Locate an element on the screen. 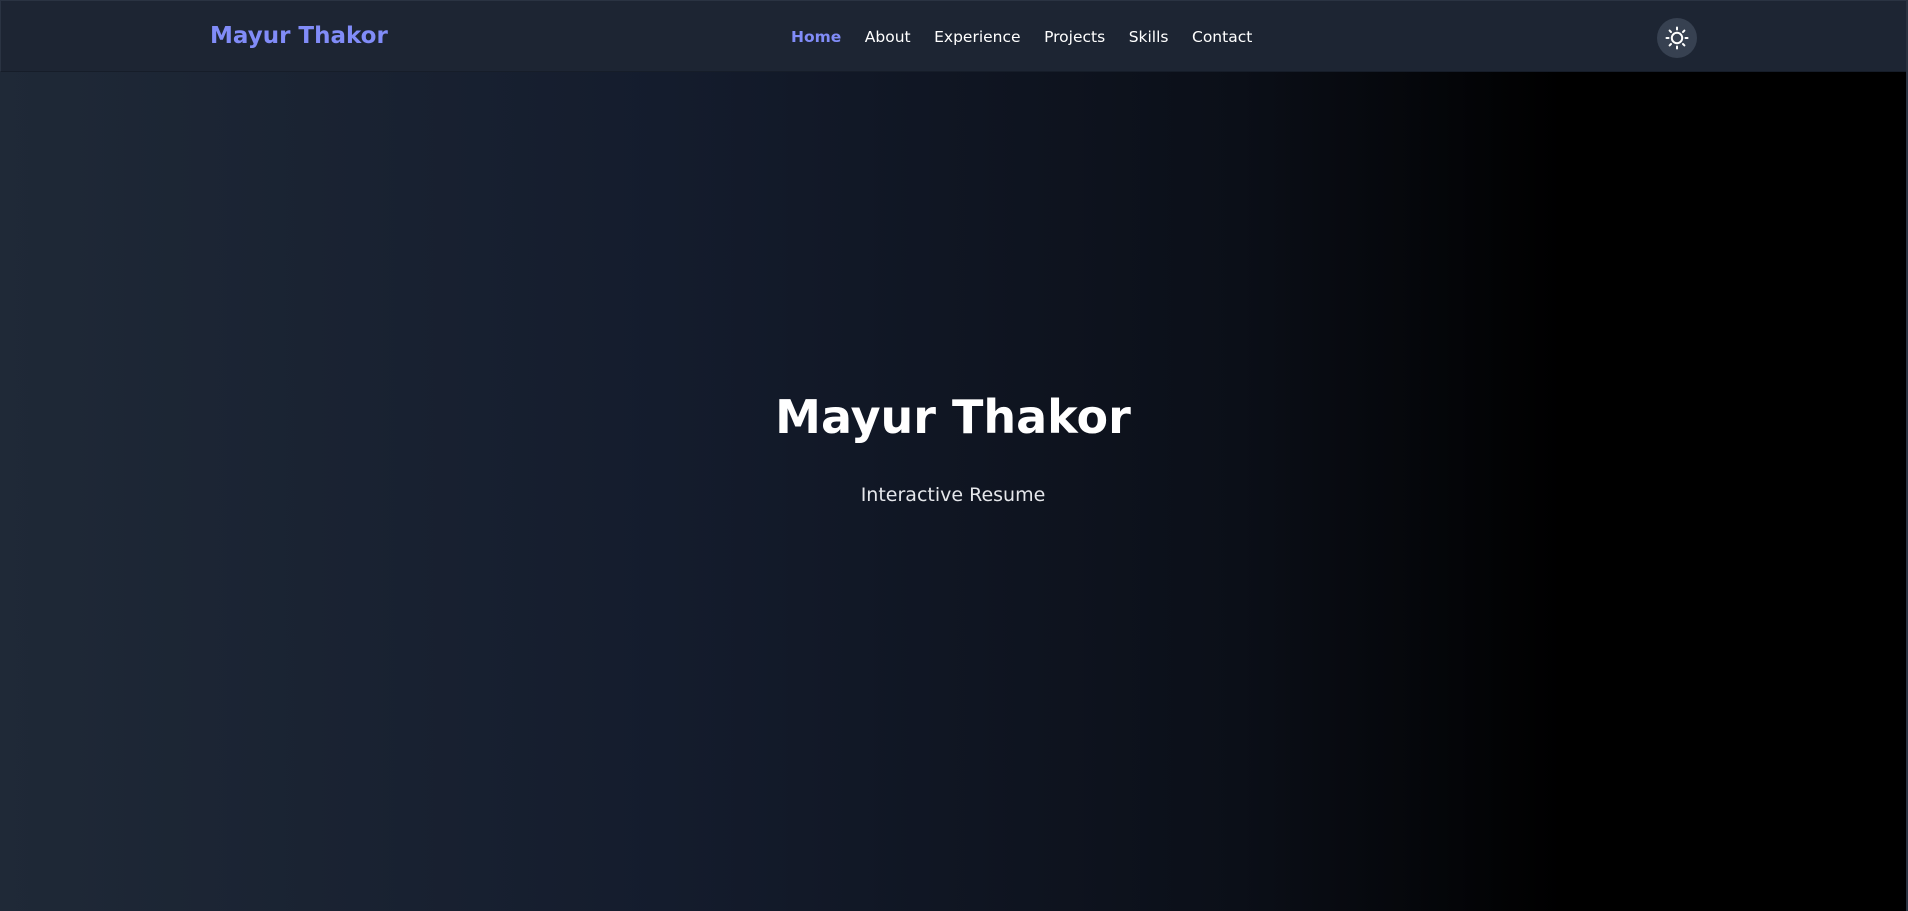 The height and width of the screenshot is (911, 1908). nav-link-skills: Skills is located at coordinates (1149, 37).